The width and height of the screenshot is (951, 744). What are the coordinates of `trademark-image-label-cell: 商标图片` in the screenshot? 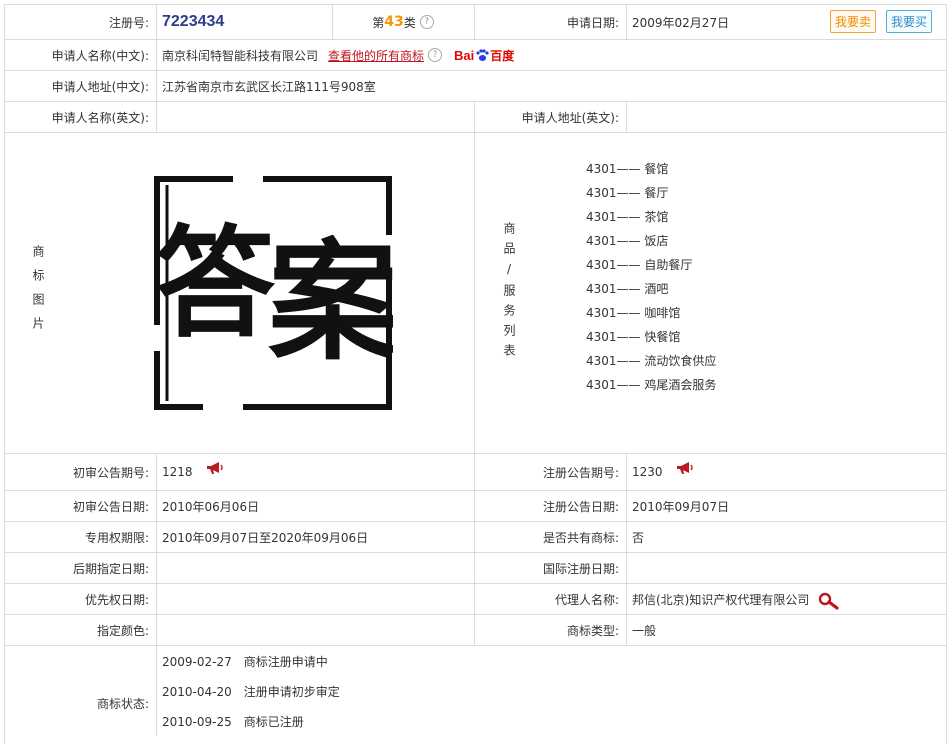 It's located at (38, 293).